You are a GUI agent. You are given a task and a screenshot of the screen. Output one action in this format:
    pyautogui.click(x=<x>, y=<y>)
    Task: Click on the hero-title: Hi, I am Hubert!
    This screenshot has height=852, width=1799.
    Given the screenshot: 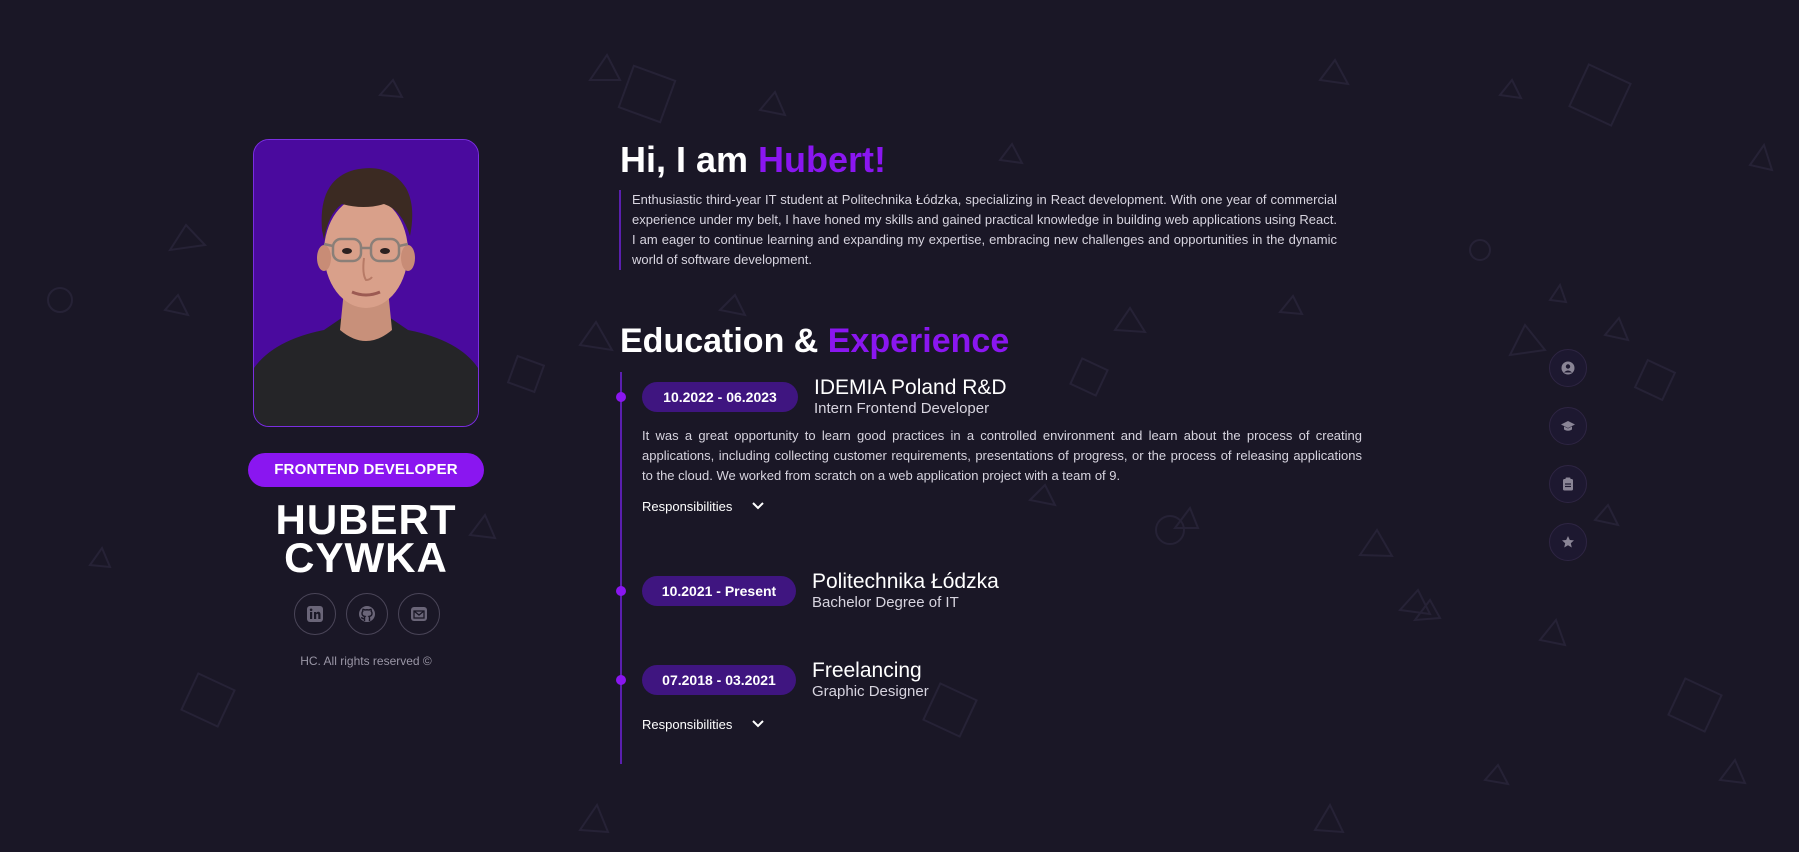 What is the action you would take?
    pyautogui.click(x=753, y=160)
    